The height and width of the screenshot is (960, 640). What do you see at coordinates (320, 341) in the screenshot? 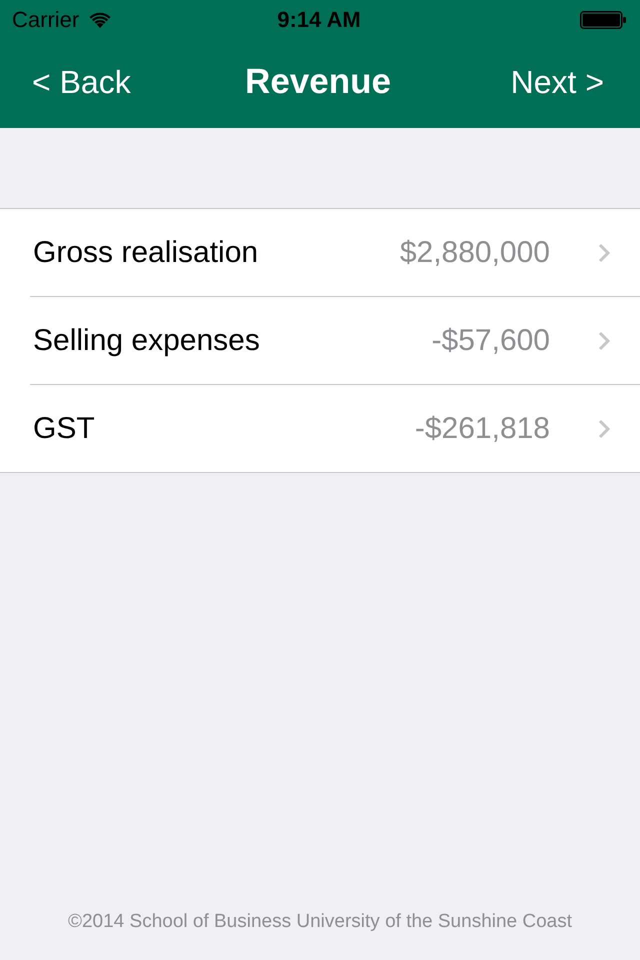
I see `list-row: Selling expenses -$57,600` at bounding box center [320, 341].